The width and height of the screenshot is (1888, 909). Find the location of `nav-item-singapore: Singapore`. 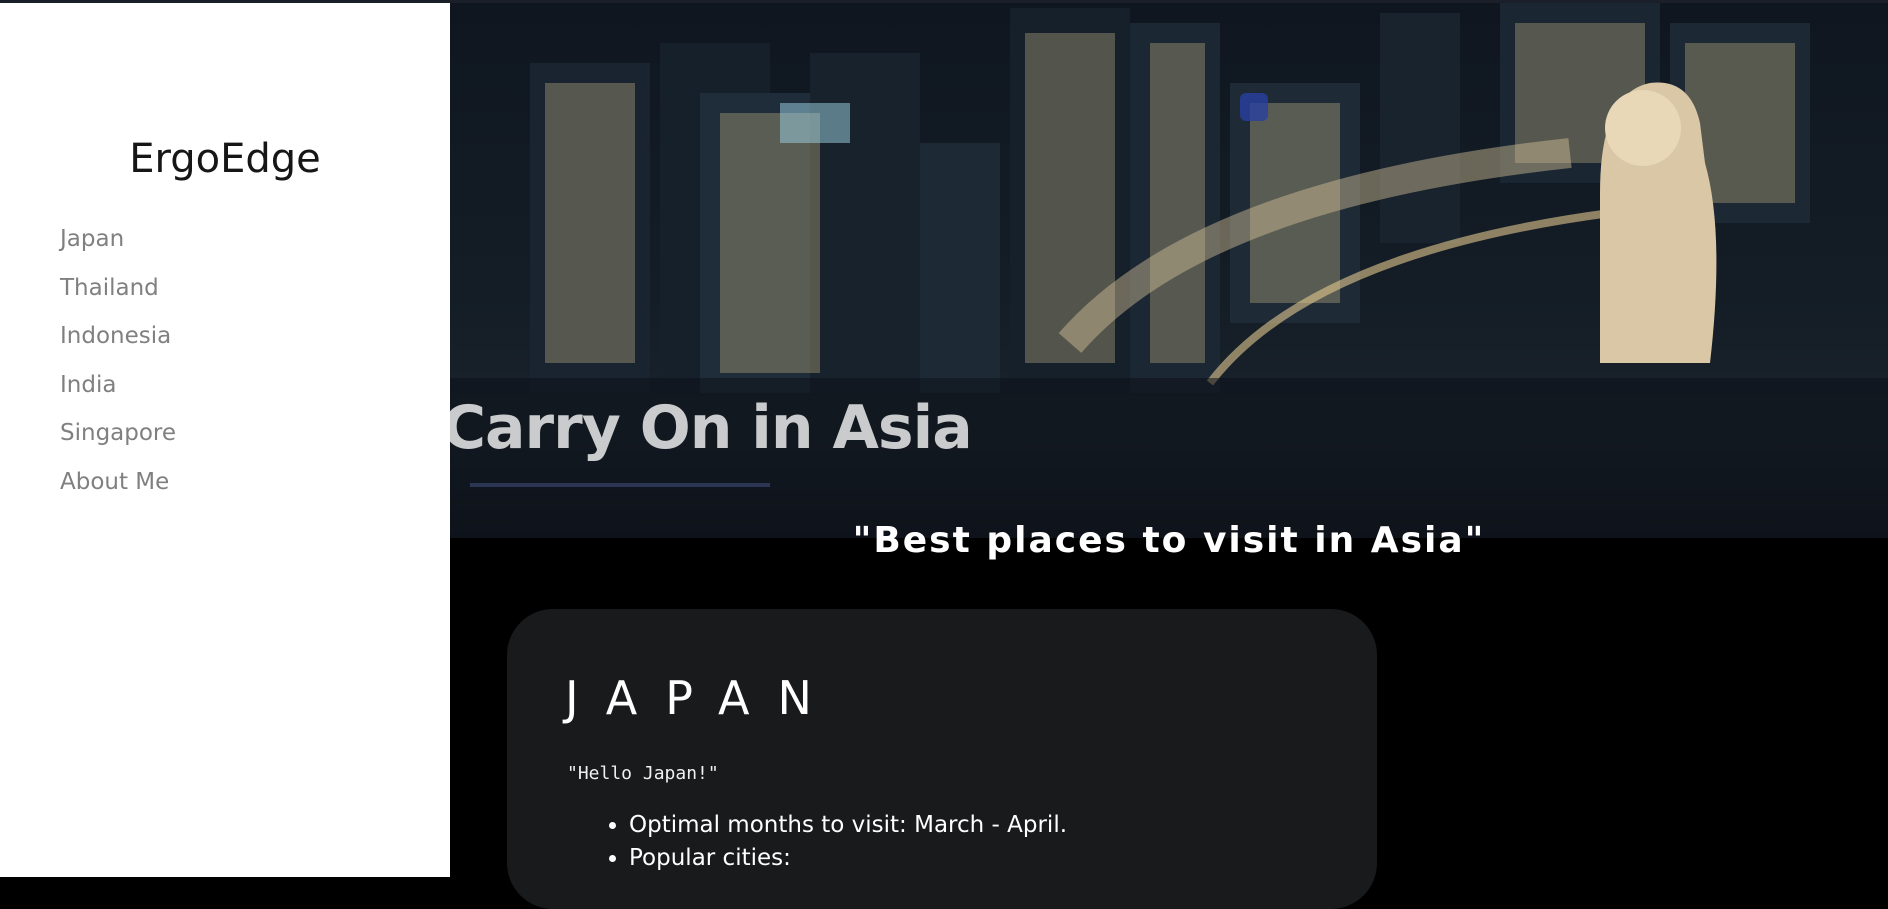

nav-item-singapore: Singapore is located at coordinates (118, 441).